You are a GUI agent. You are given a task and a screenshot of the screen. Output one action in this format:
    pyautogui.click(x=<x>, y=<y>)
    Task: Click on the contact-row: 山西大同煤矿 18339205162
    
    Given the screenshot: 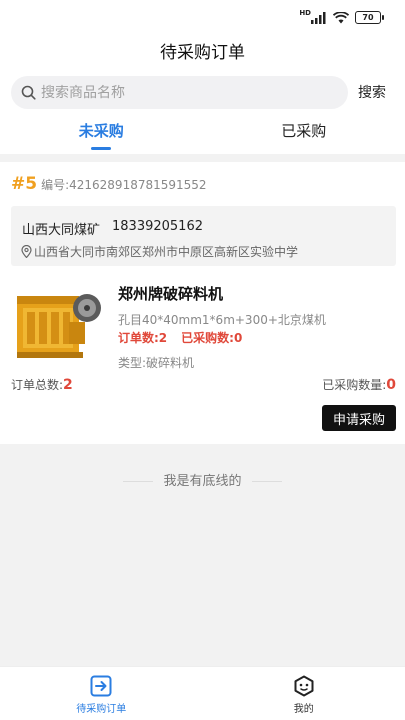 What is the action you would take?
    pyautogui.click(x=112, y=228)
    